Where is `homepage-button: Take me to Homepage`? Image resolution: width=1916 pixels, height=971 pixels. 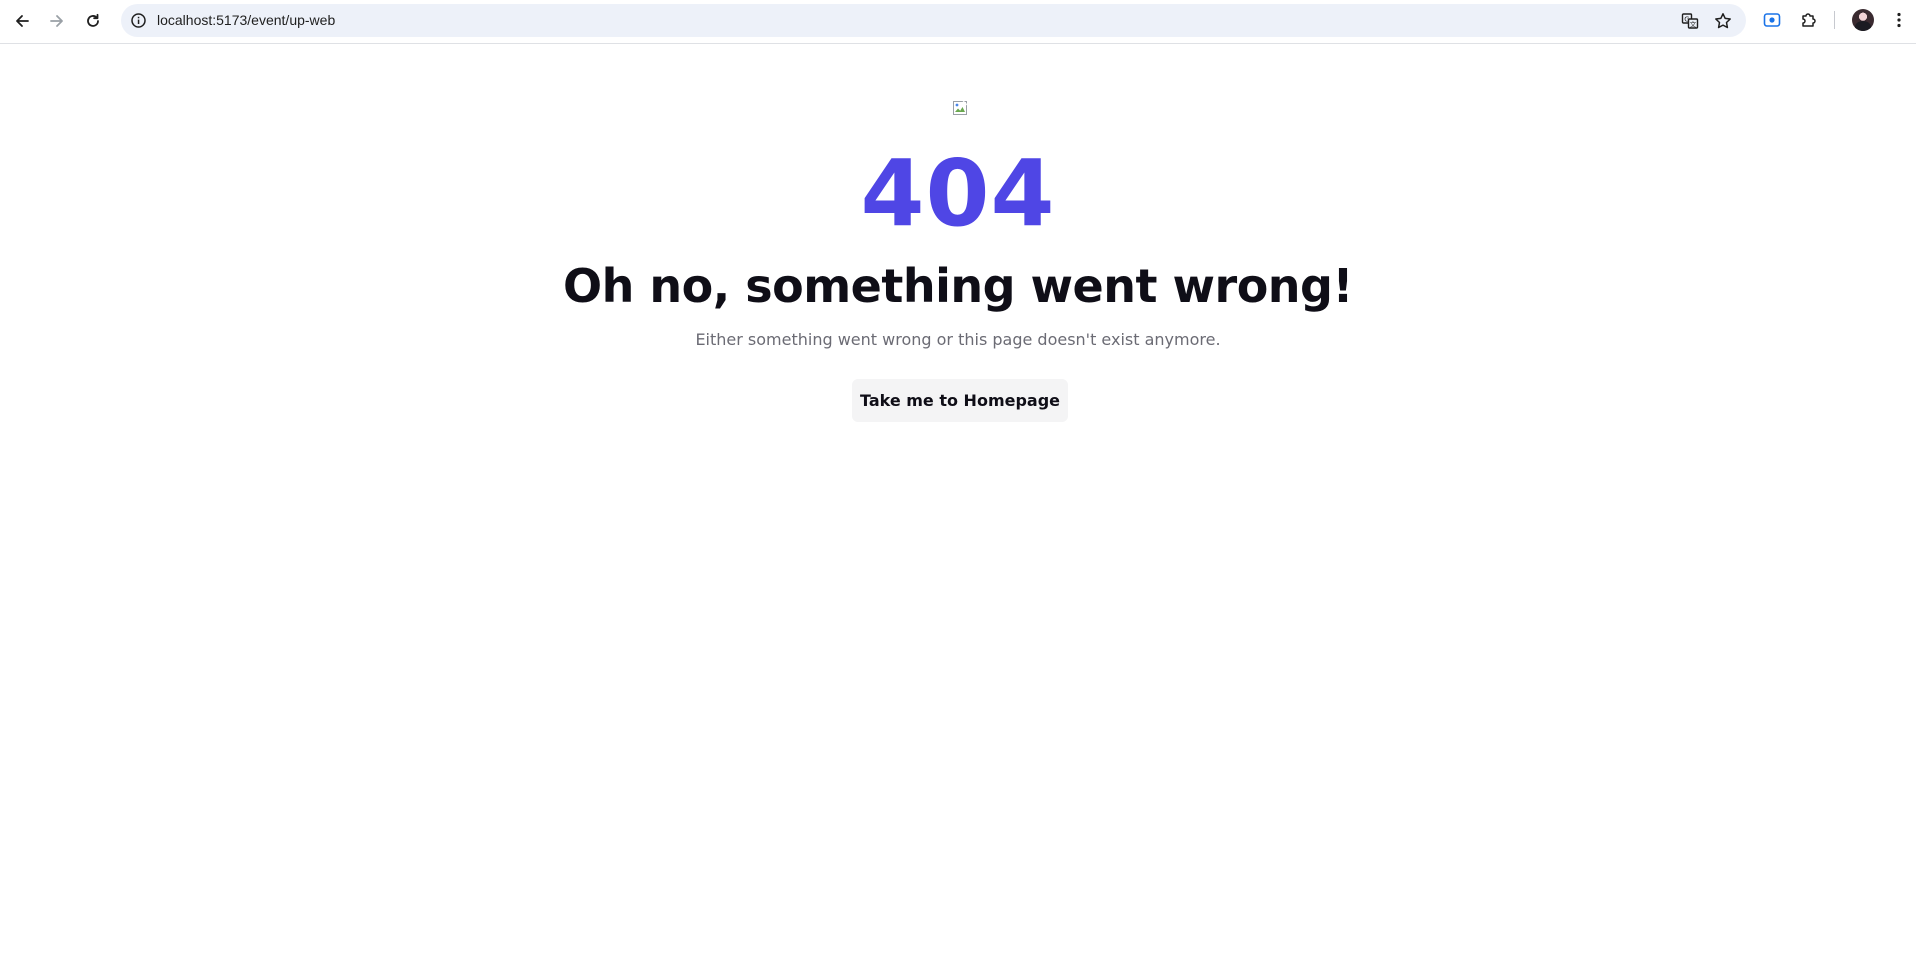 homepage-button: Take me to Homepage is located at coordinates (960, 400).